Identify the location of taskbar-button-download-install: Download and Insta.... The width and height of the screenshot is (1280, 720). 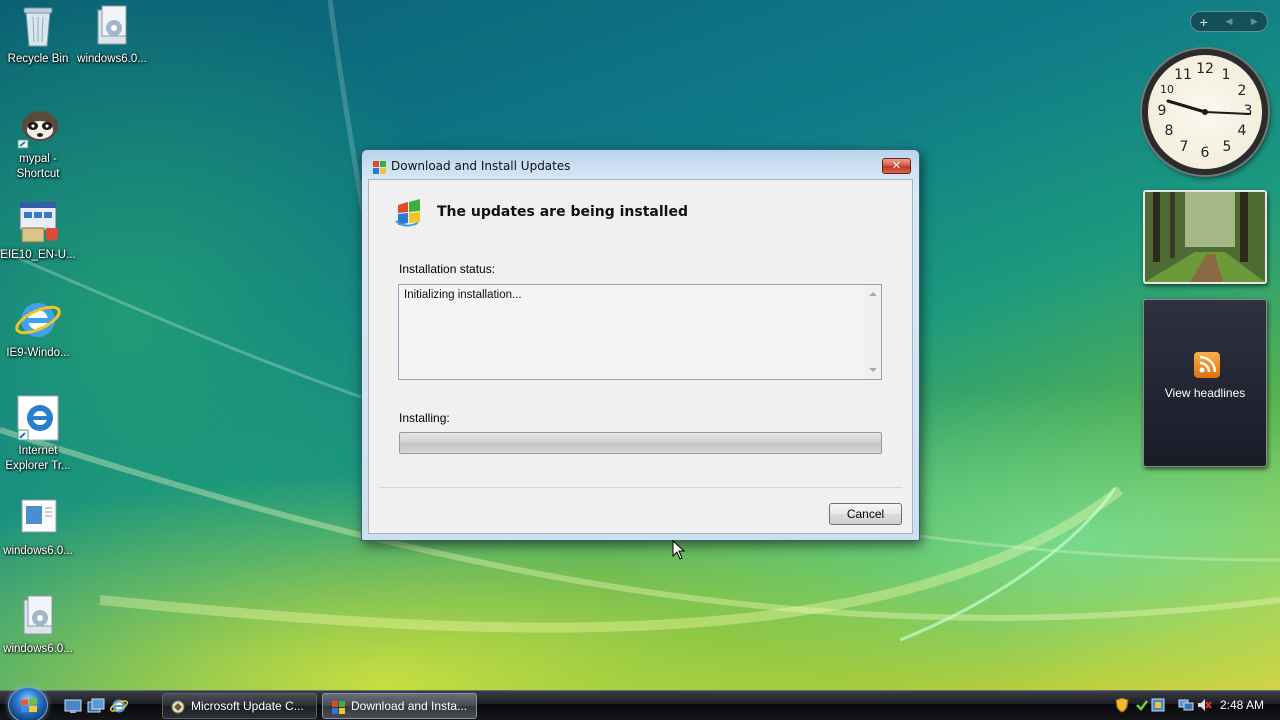
(399, 706).